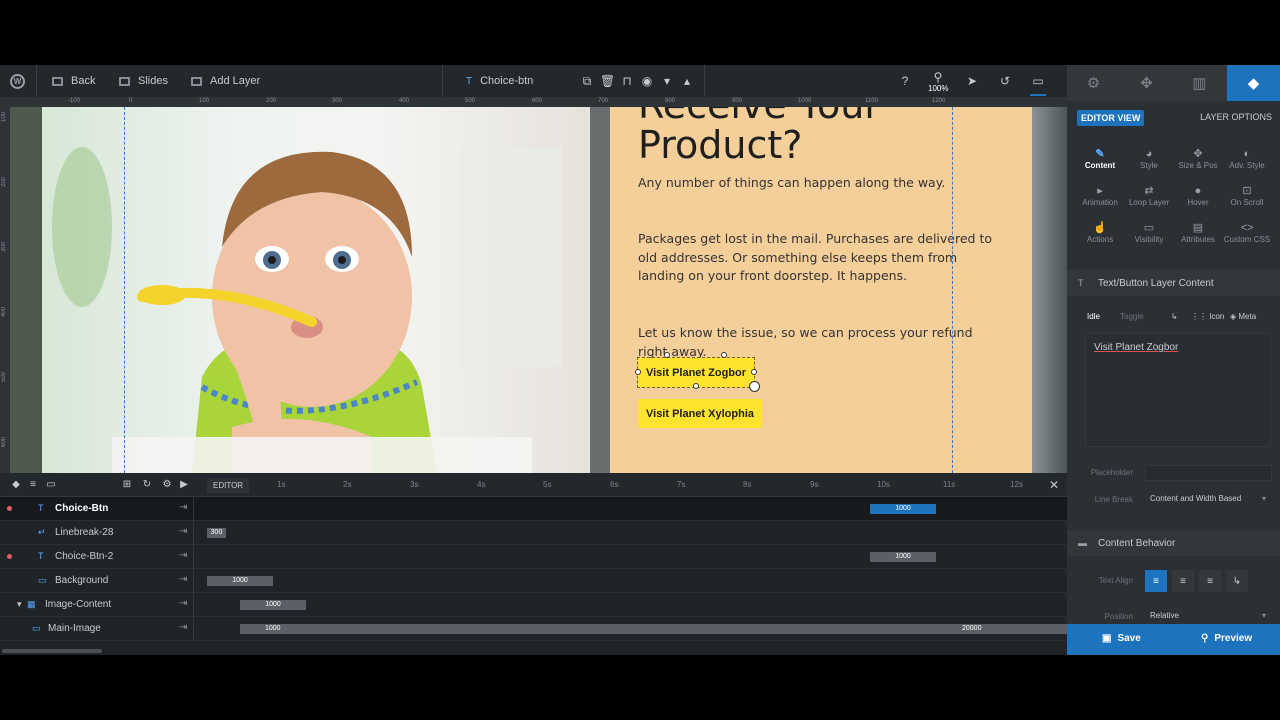  Describe the element at coordinates (147, 485) in the screenshot. I see `loop-icon: ↻` at that location.